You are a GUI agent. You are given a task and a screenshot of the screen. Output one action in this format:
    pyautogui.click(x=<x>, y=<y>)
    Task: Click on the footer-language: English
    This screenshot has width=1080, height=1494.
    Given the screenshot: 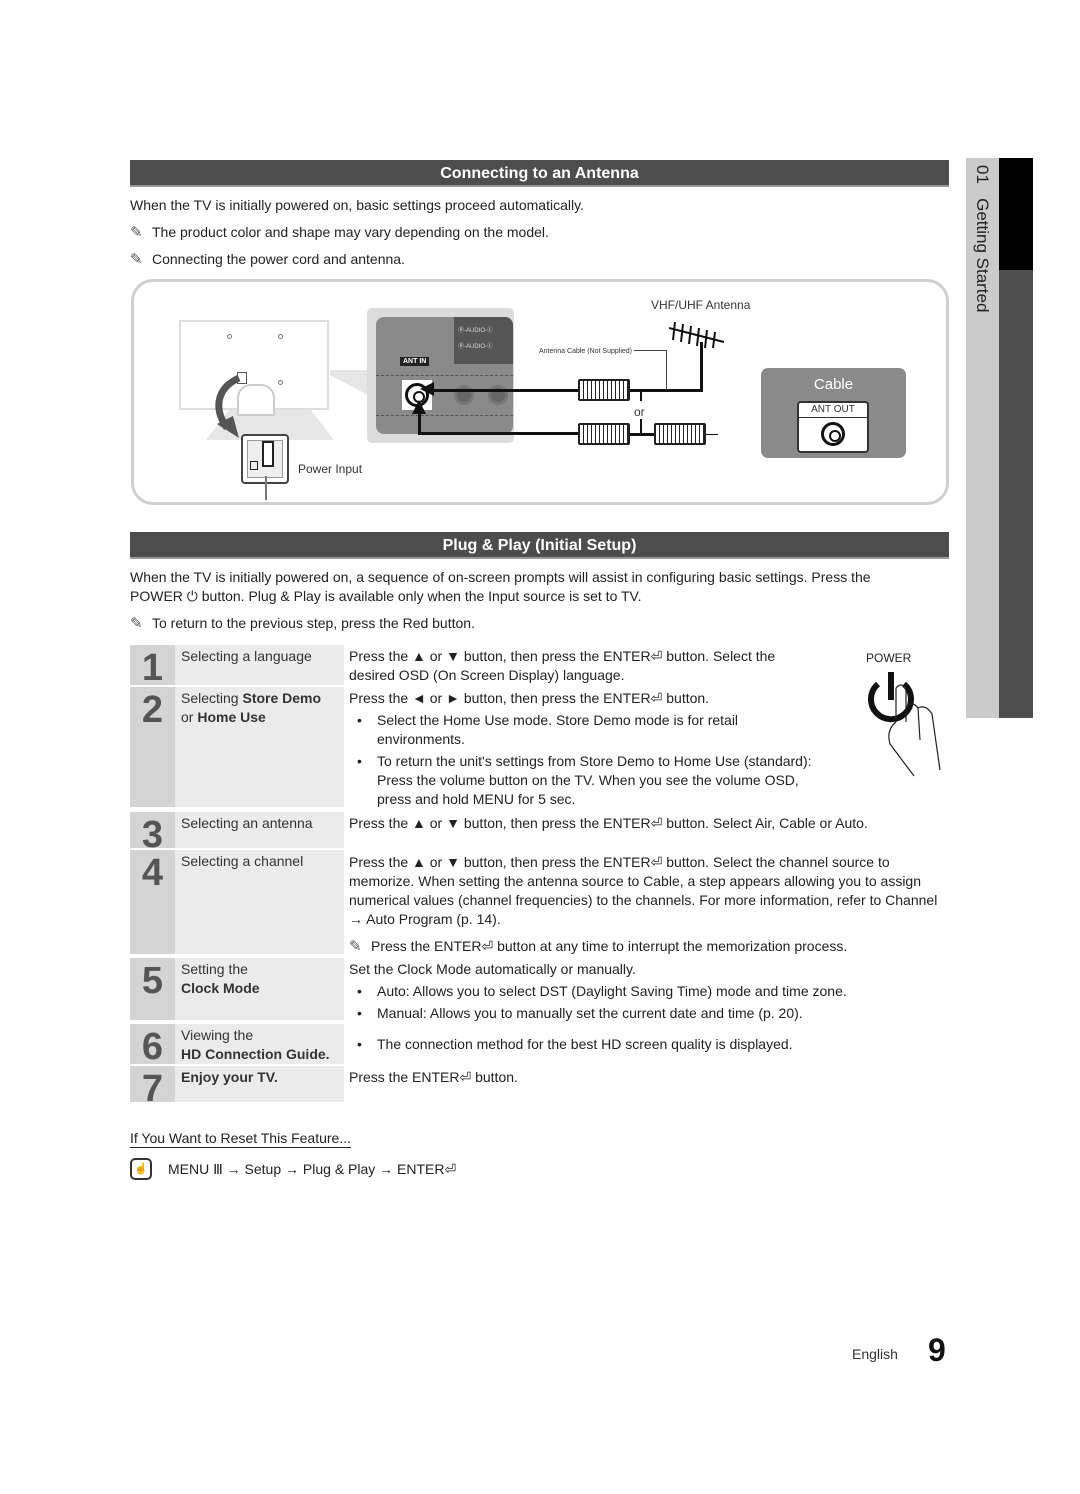 What is the action you would take?
    pyautogui.click(x=875, y=1354)
    